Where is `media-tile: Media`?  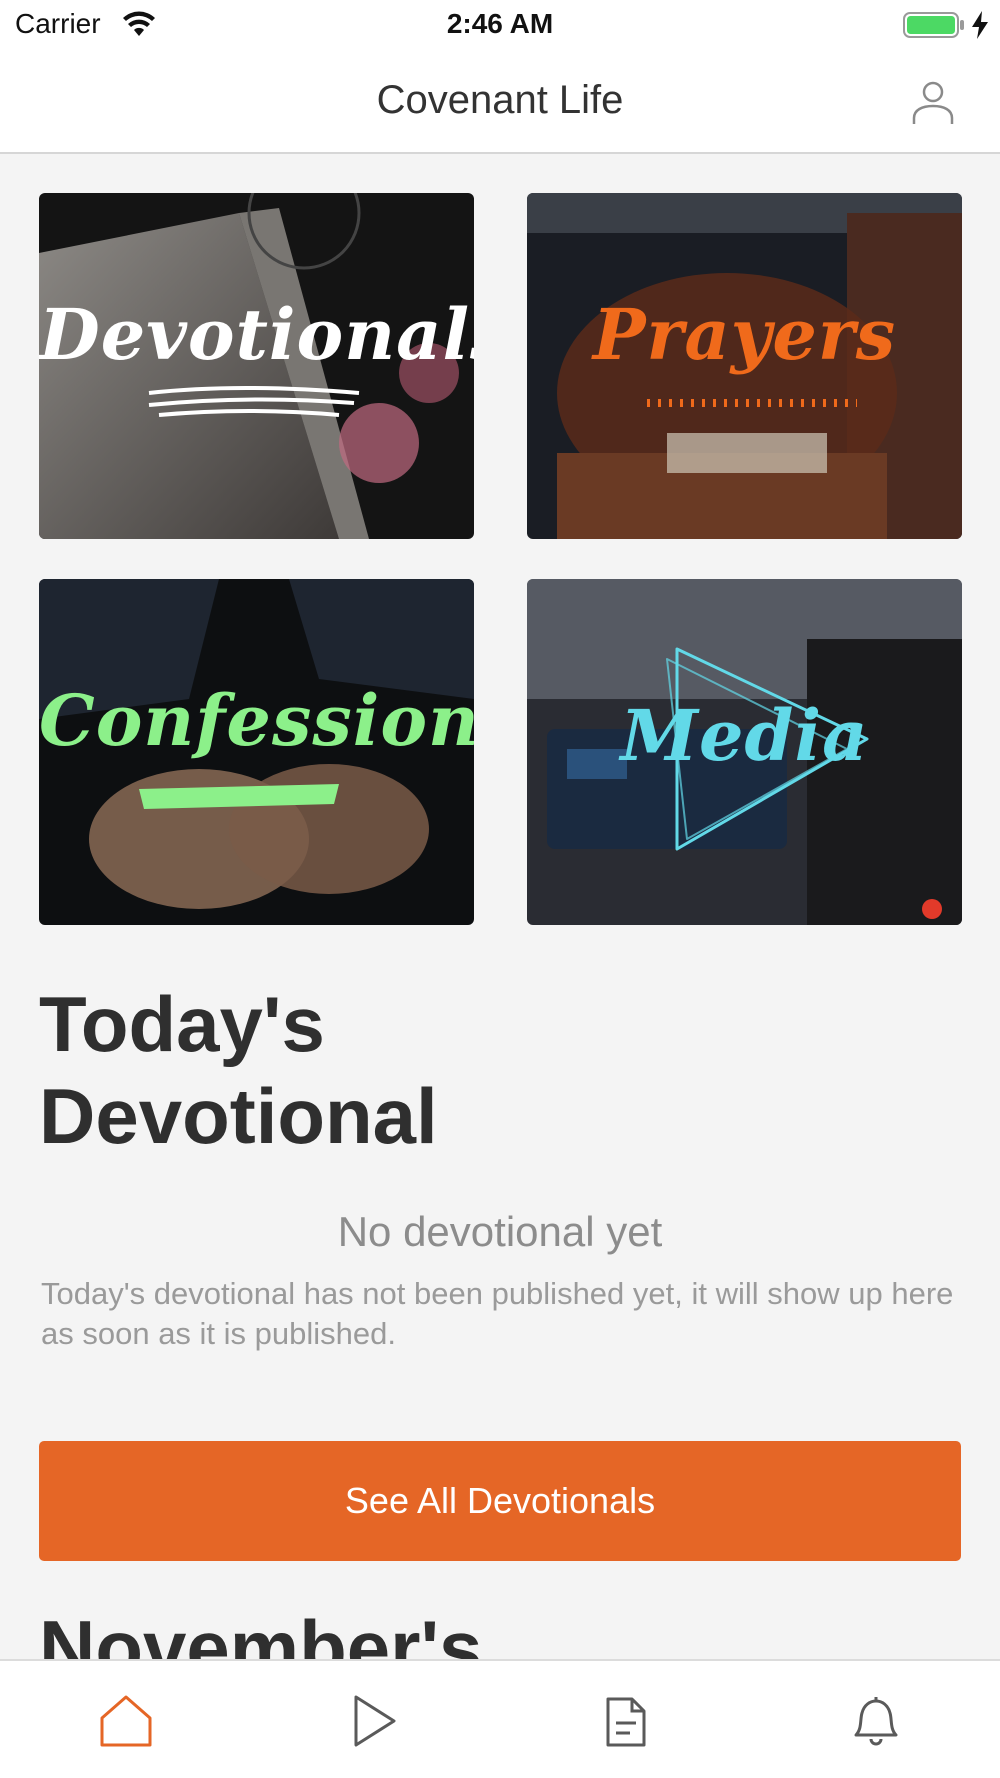
media-tile: Media is located at coordinates (744, 752).